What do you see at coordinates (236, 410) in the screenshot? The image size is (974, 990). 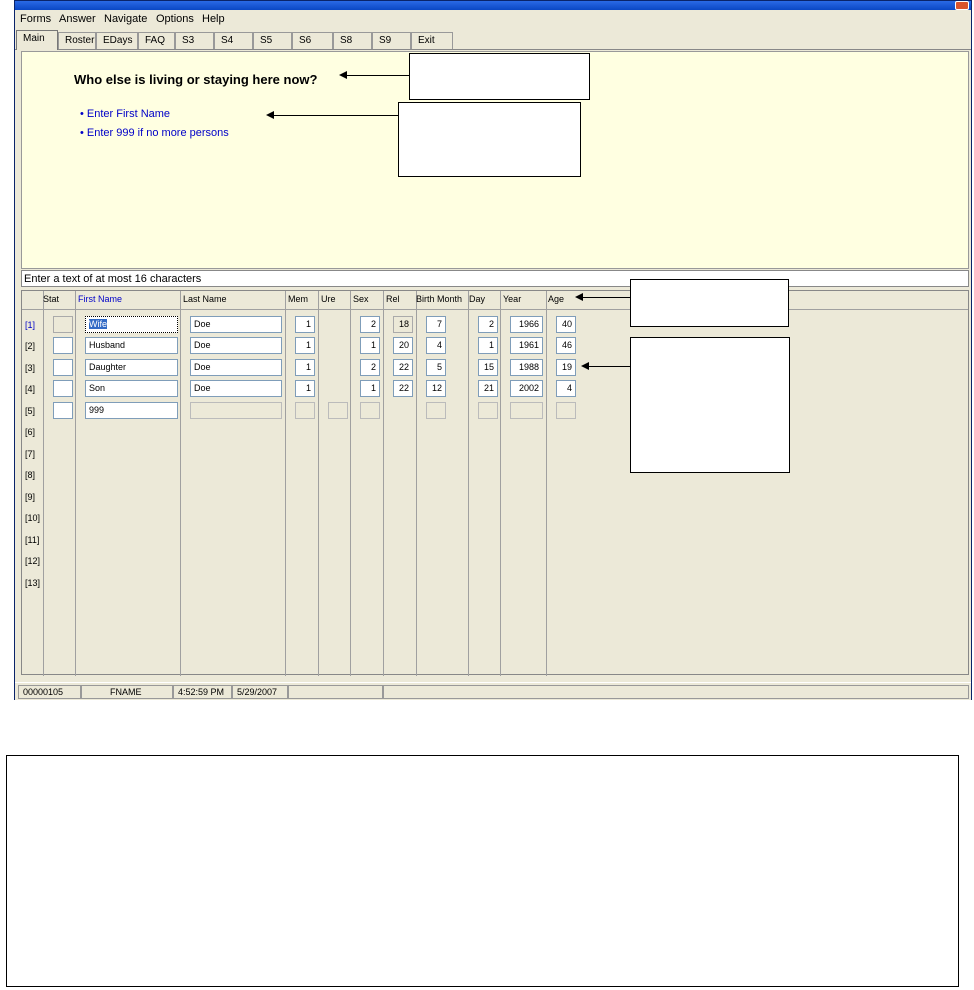 I see `last-name-input` at bounding box center [236, 410].